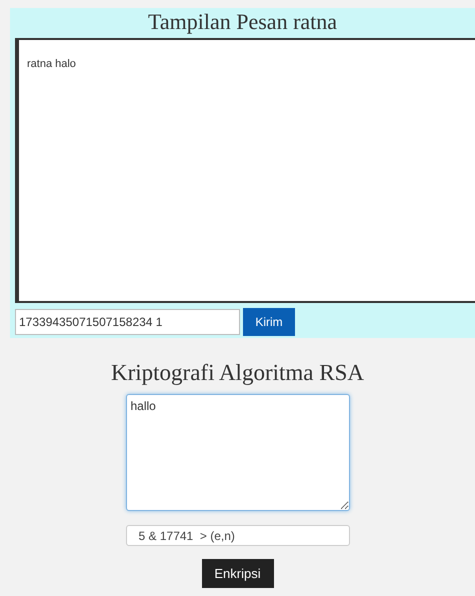  I want to click on encrypt-button: Enkripsi, so click(238, 573).